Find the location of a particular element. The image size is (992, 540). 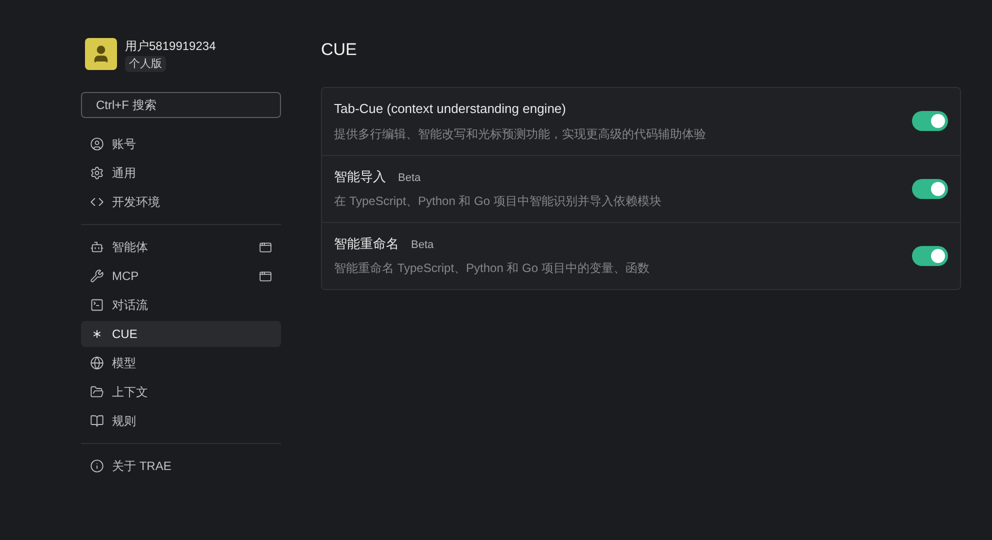

folder-icon is located at coordinates (97, 392).